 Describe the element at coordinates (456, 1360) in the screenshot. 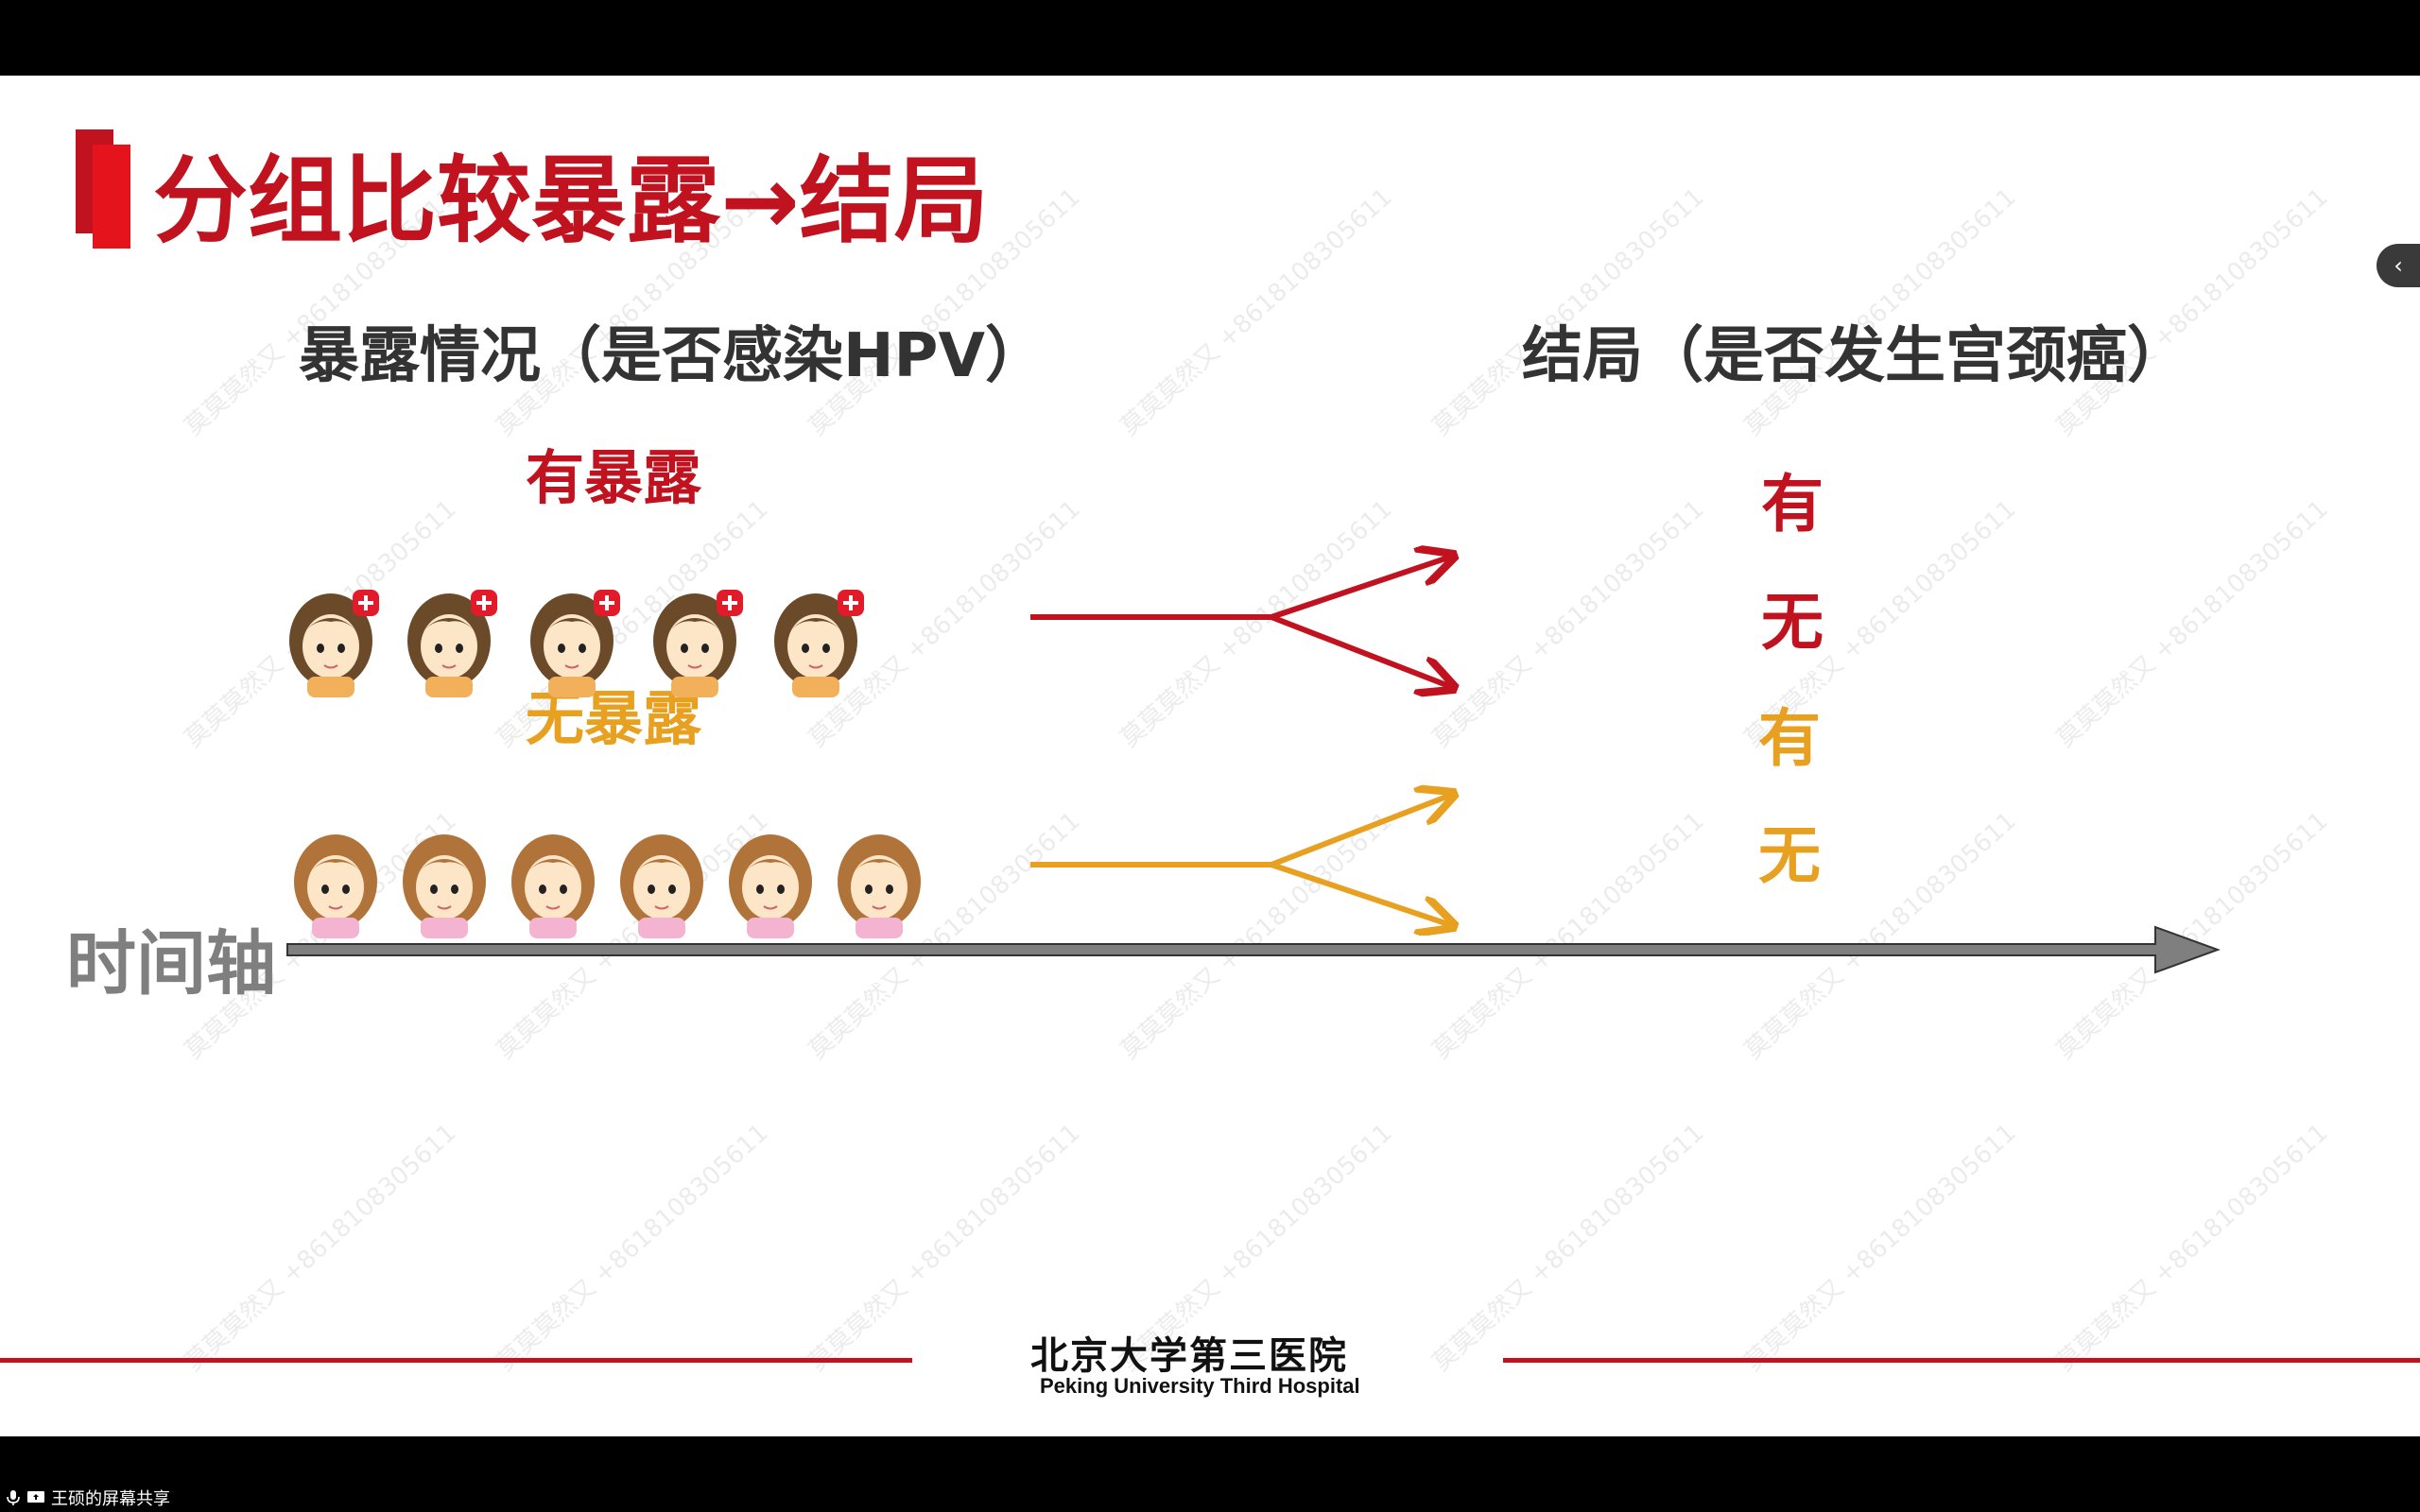

I see `footer-line-left` at that location.